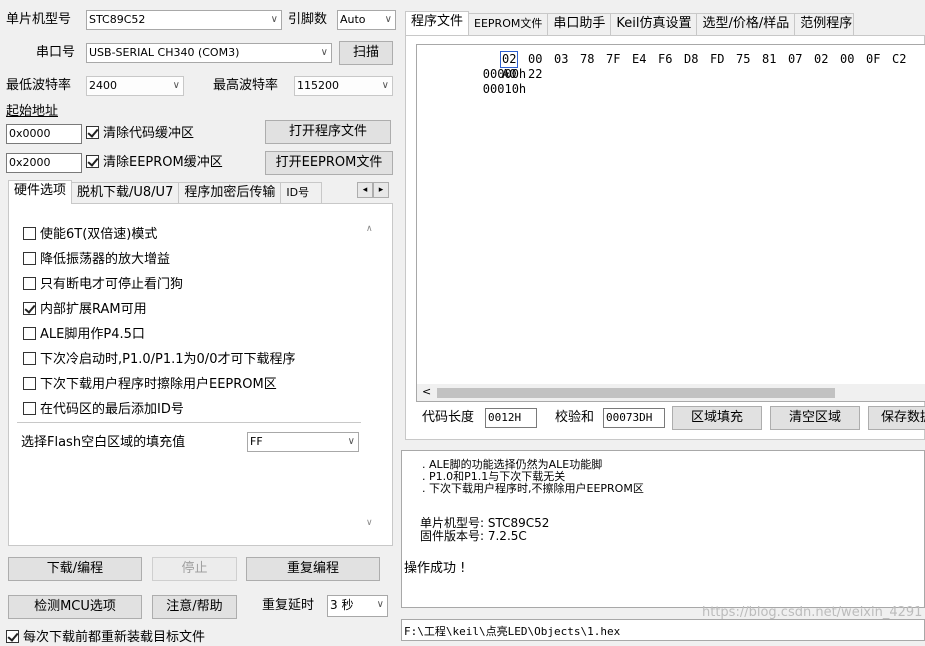 This screenshot has height=646, width=925. Describe the element at coordinates (44, 163) in the screenshot. I see `eeprom-address-input: 0x2000` at that location.